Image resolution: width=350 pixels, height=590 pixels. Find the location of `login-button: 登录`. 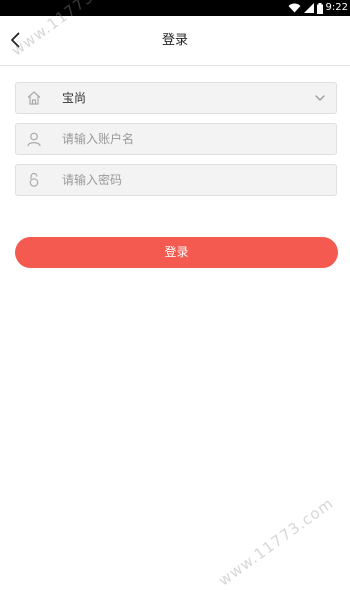

login-button: 登录 is located at coordinates (176, 252).